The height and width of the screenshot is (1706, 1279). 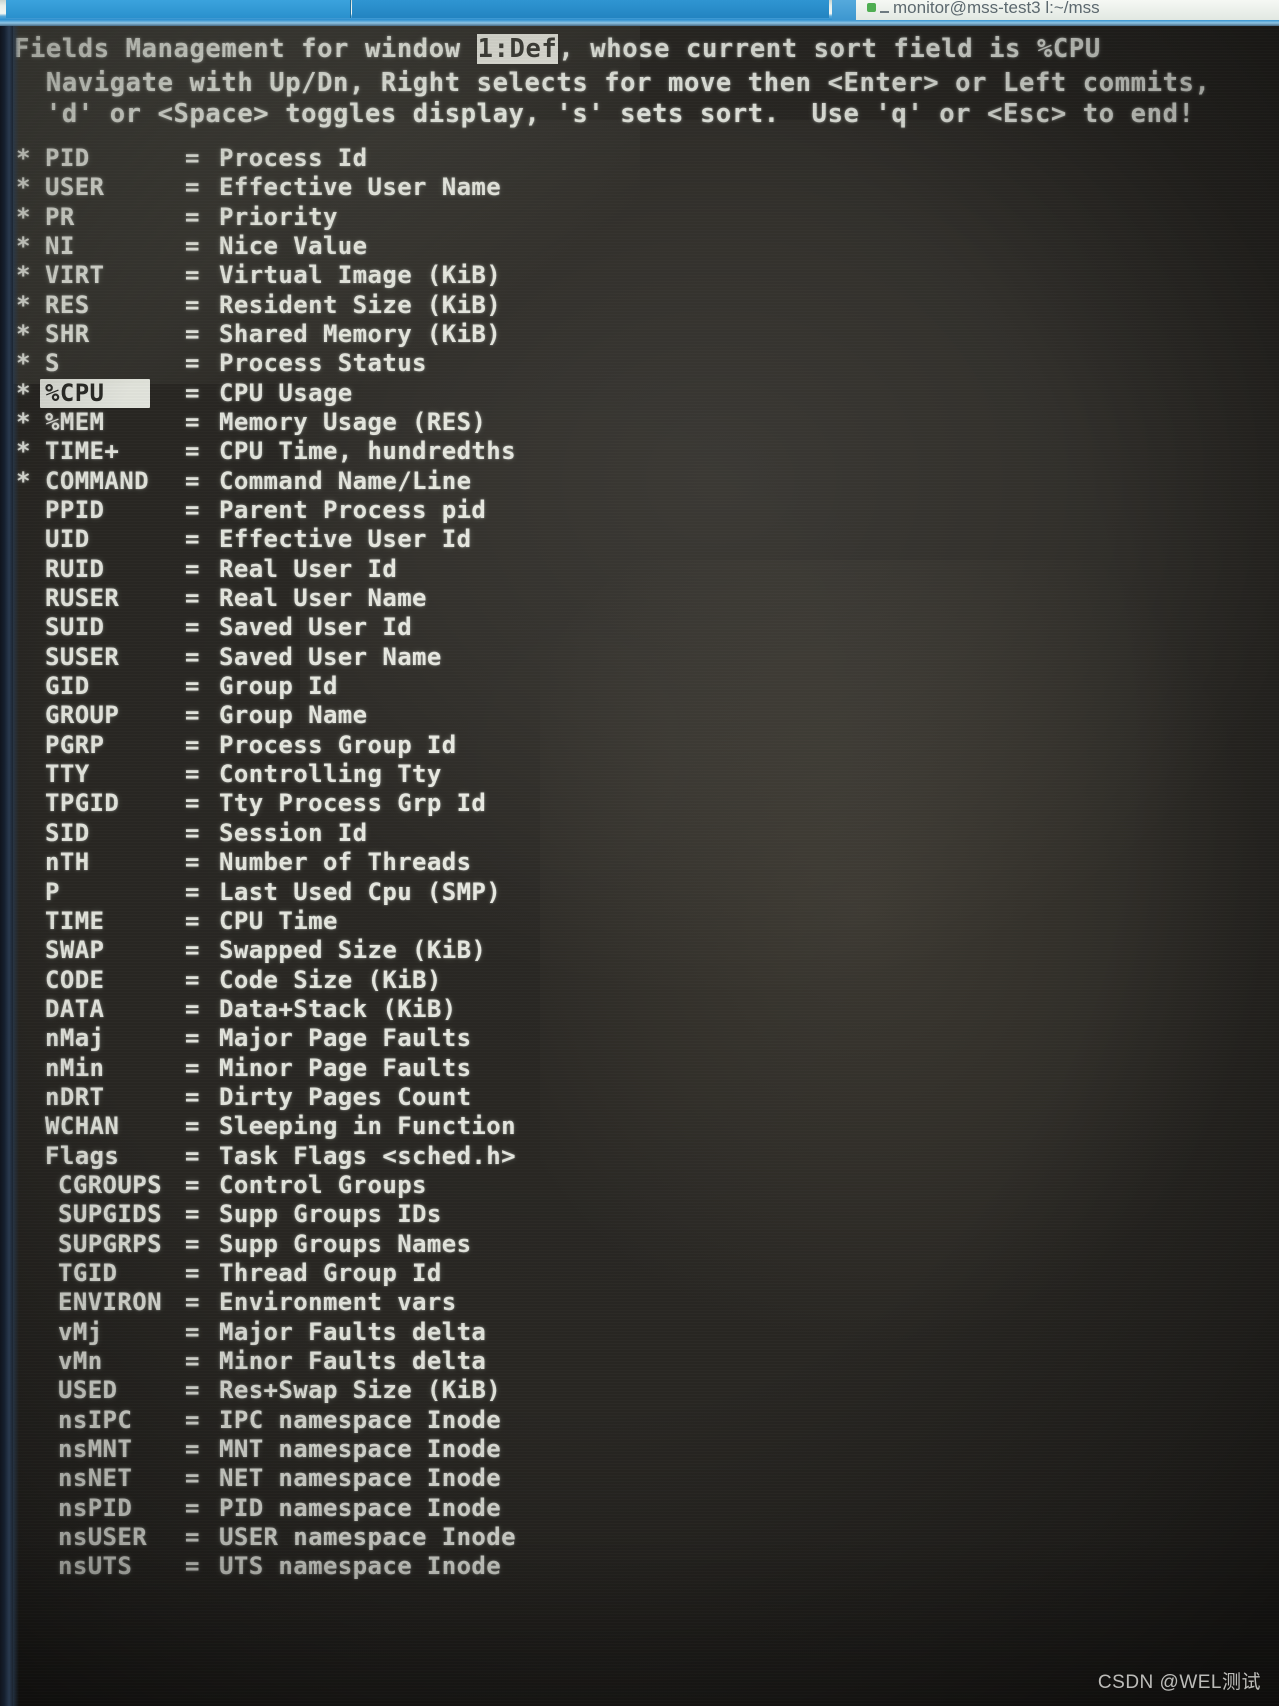 What do you see at coordinates (67, 774) in the screenshot?
I see `field-name: TTY` at bounding box center [67, 774].